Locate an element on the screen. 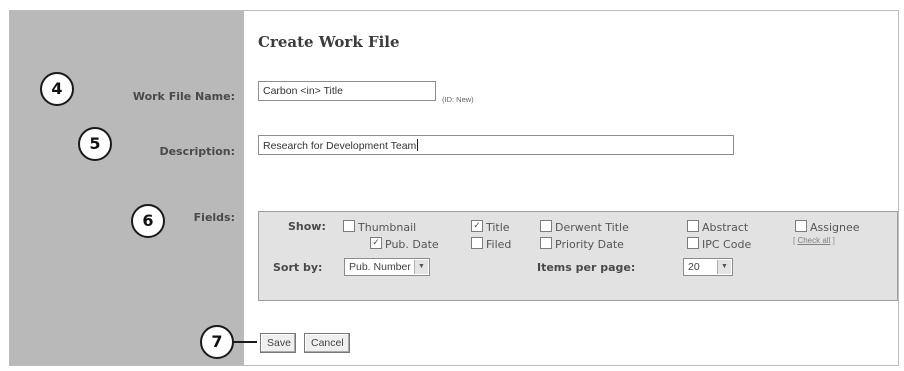  option-thumbnail: Thumbnail is located at coordinates (379, 227).